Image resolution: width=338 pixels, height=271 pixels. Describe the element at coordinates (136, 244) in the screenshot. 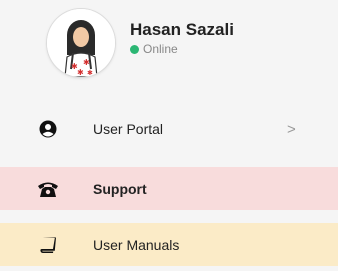

I see `menu-item-label: User Manuals` at that location.